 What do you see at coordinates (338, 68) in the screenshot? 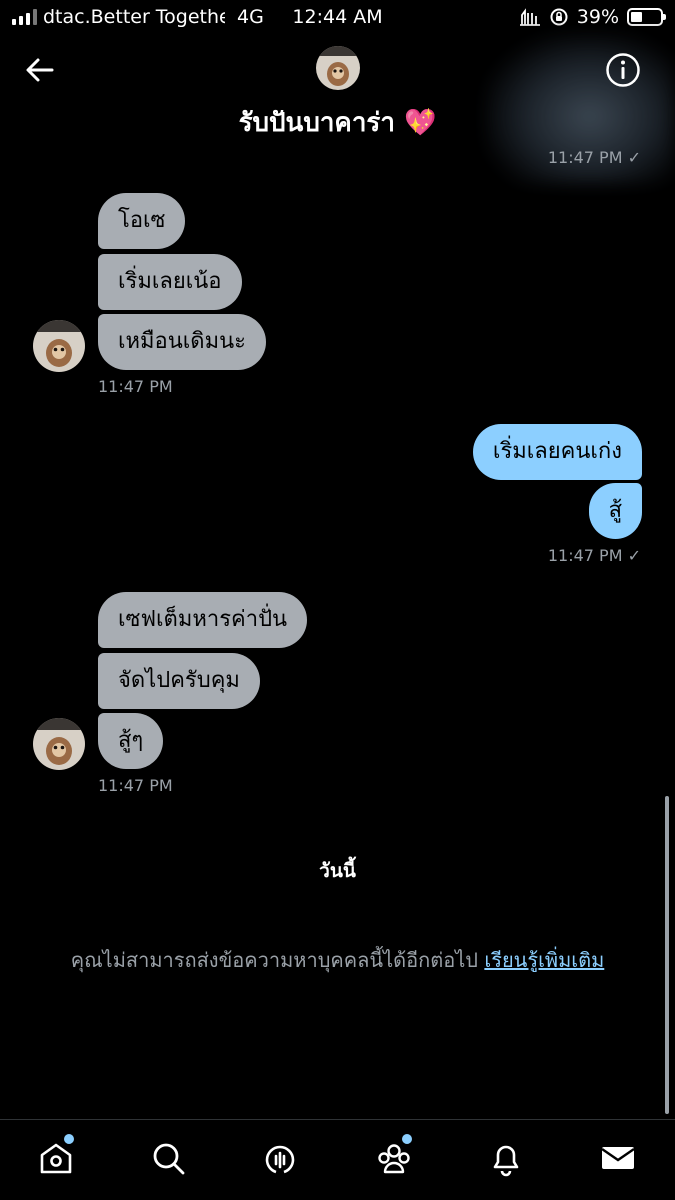
I see `avatar` at bounding box center [338, 68].